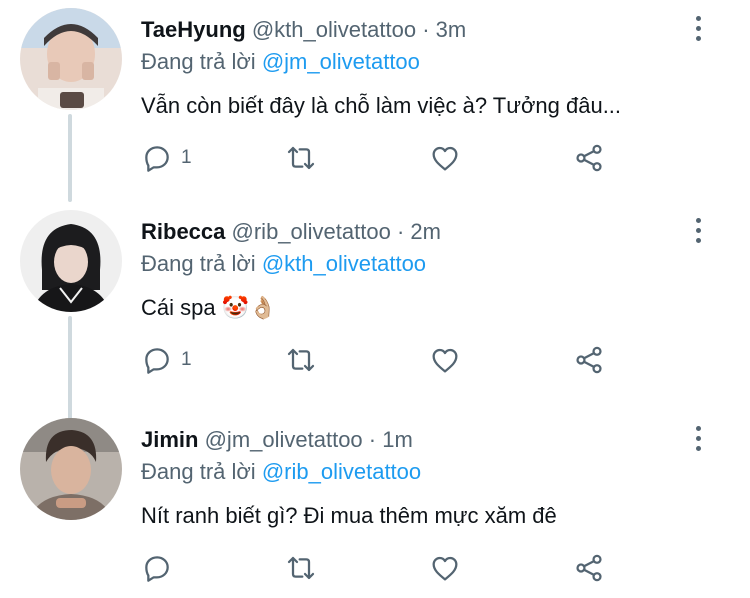  I want to click on tweet-header: TaeHyung @kth_olivetattoo · 3m, so click(303, 30).